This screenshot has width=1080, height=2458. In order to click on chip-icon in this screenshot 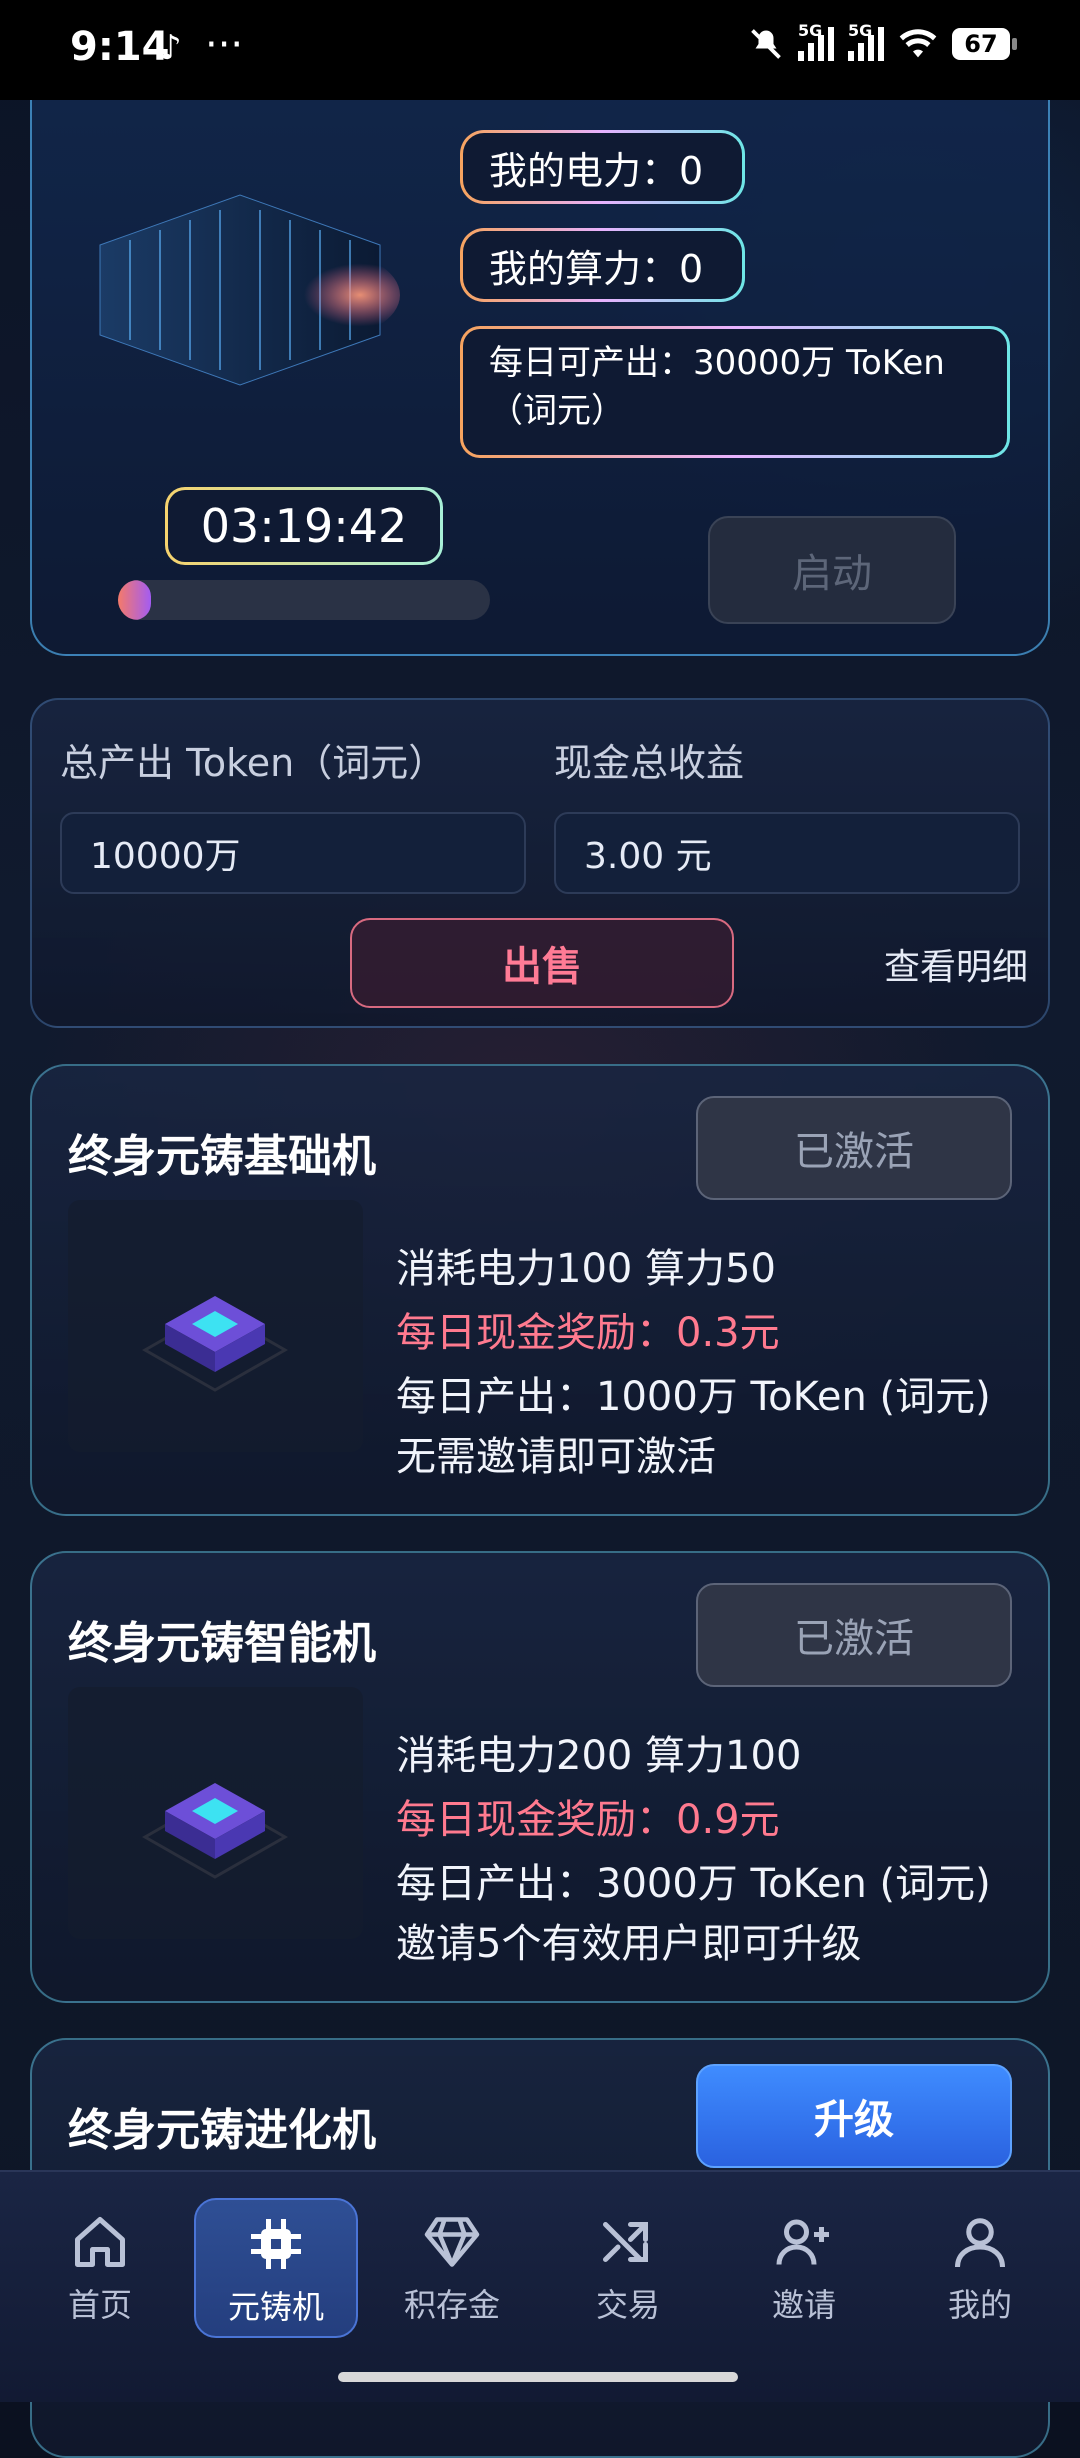, I will do `click(276, 2244)`.